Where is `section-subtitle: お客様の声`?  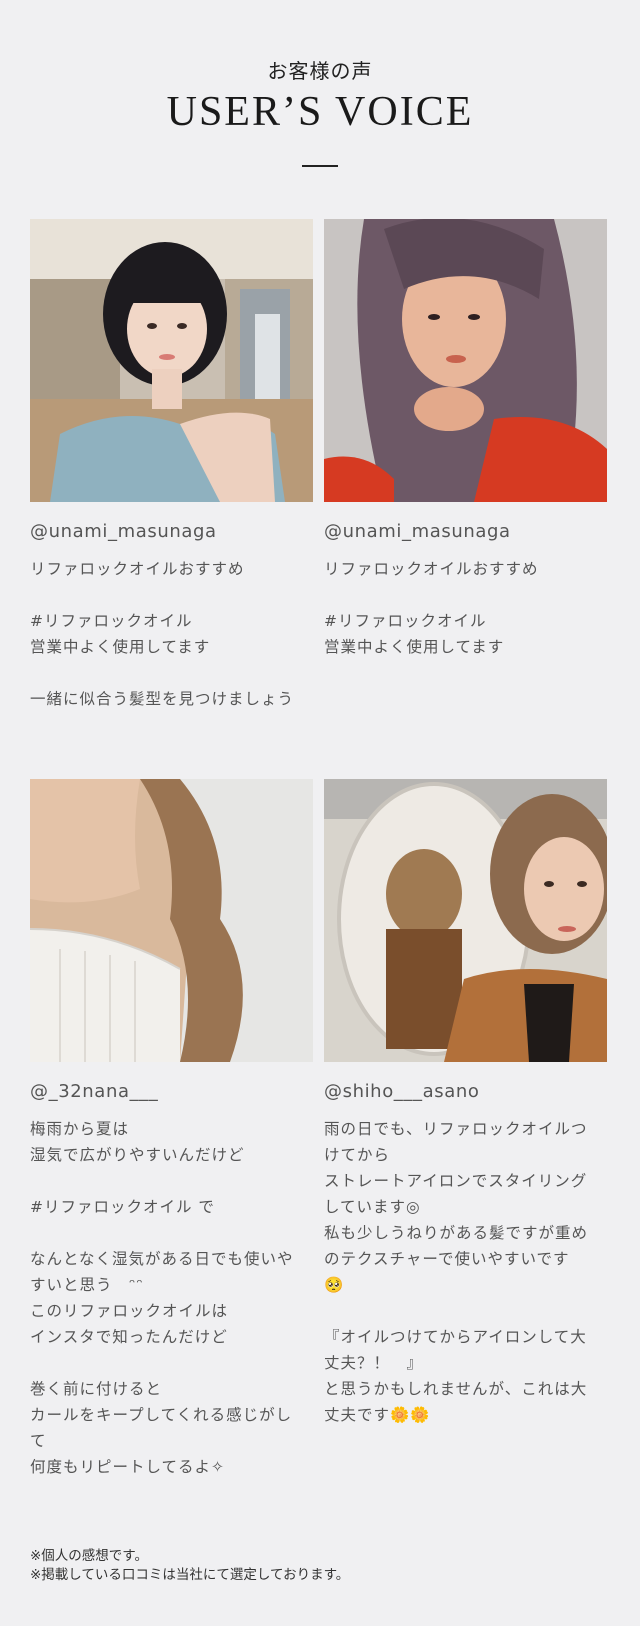
section-subtitle: お客様の声 is located at coordinates (320, 71).